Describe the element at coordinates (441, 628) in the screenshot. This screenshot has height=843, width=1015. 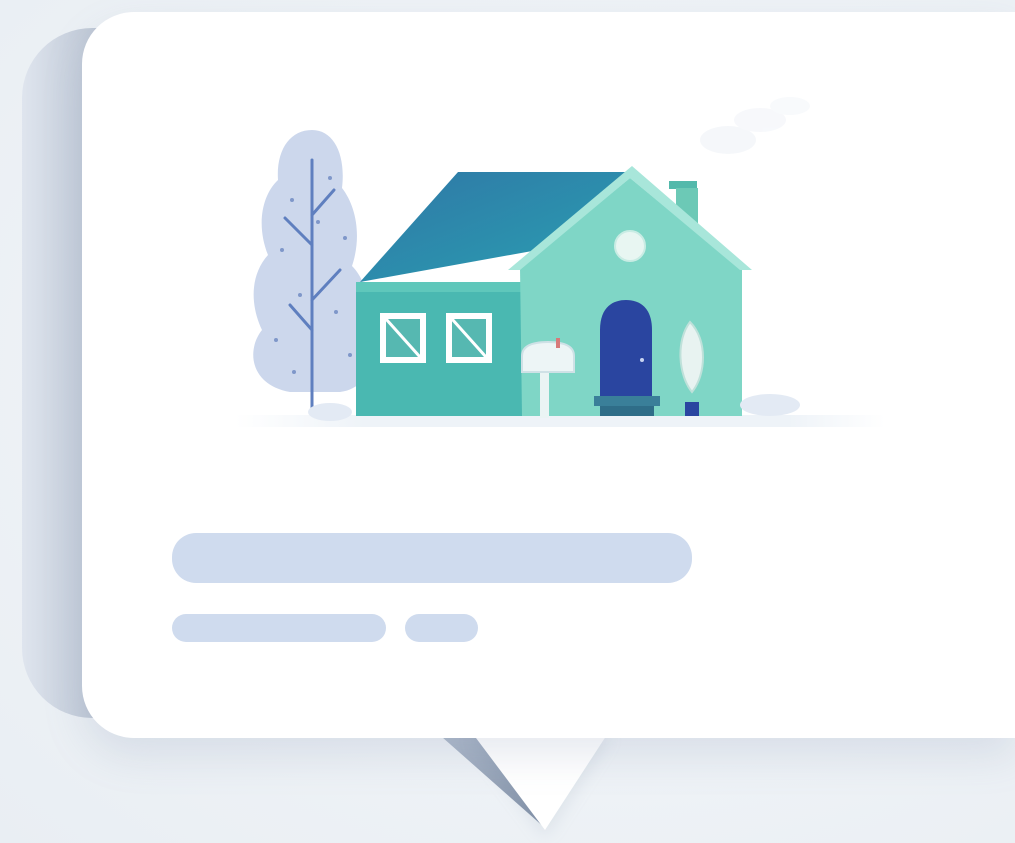
I see `meta-placeholder-bar` at that location.